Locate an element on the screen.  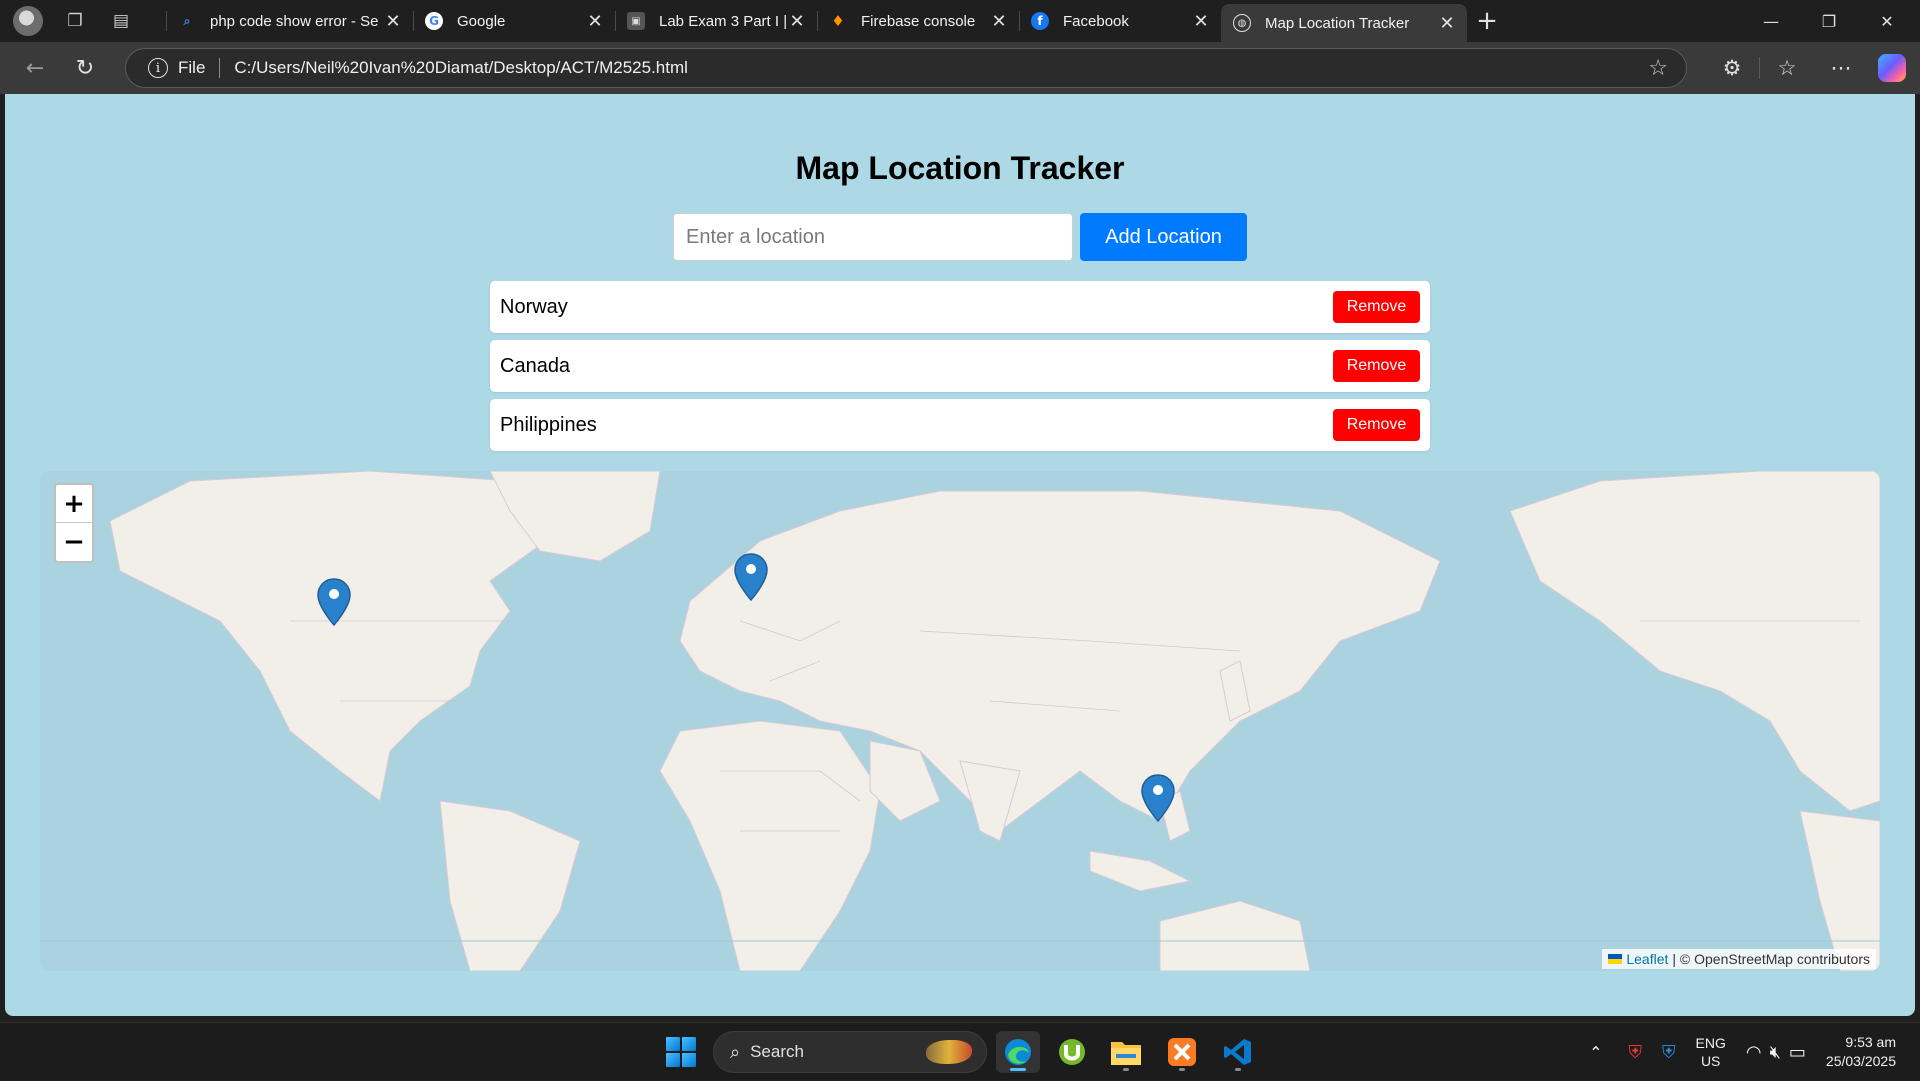
location-input is located at coordinates (873, 237).